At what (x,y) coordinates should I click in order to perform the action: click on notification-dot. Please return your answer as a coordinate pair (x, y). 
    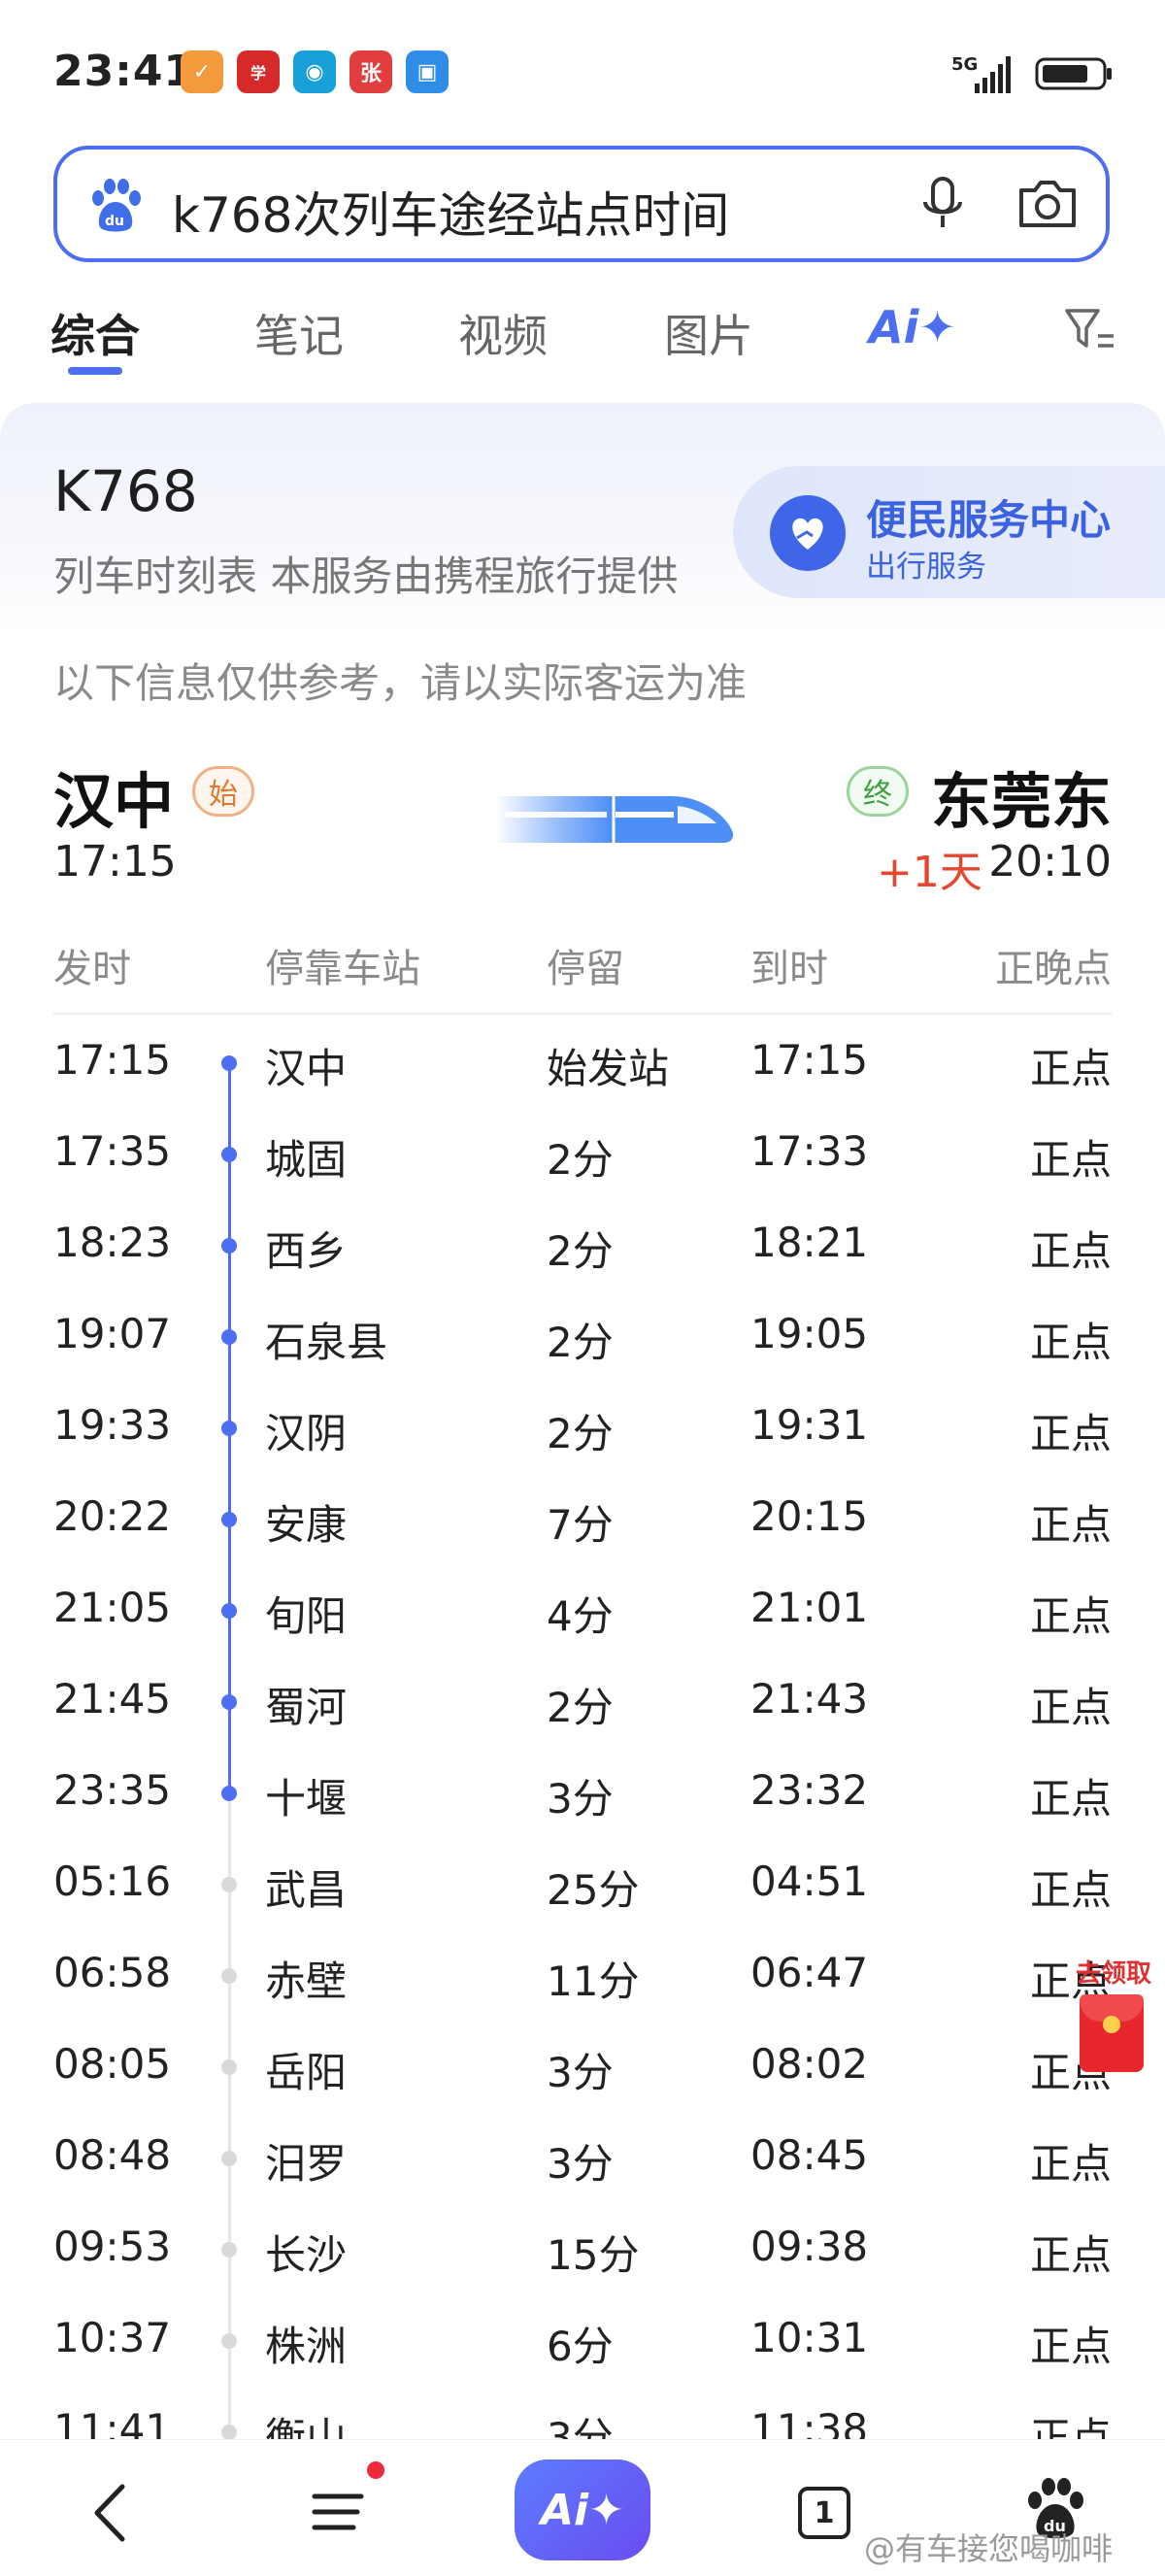
    Looking at the image, I should click on (375, 2470).